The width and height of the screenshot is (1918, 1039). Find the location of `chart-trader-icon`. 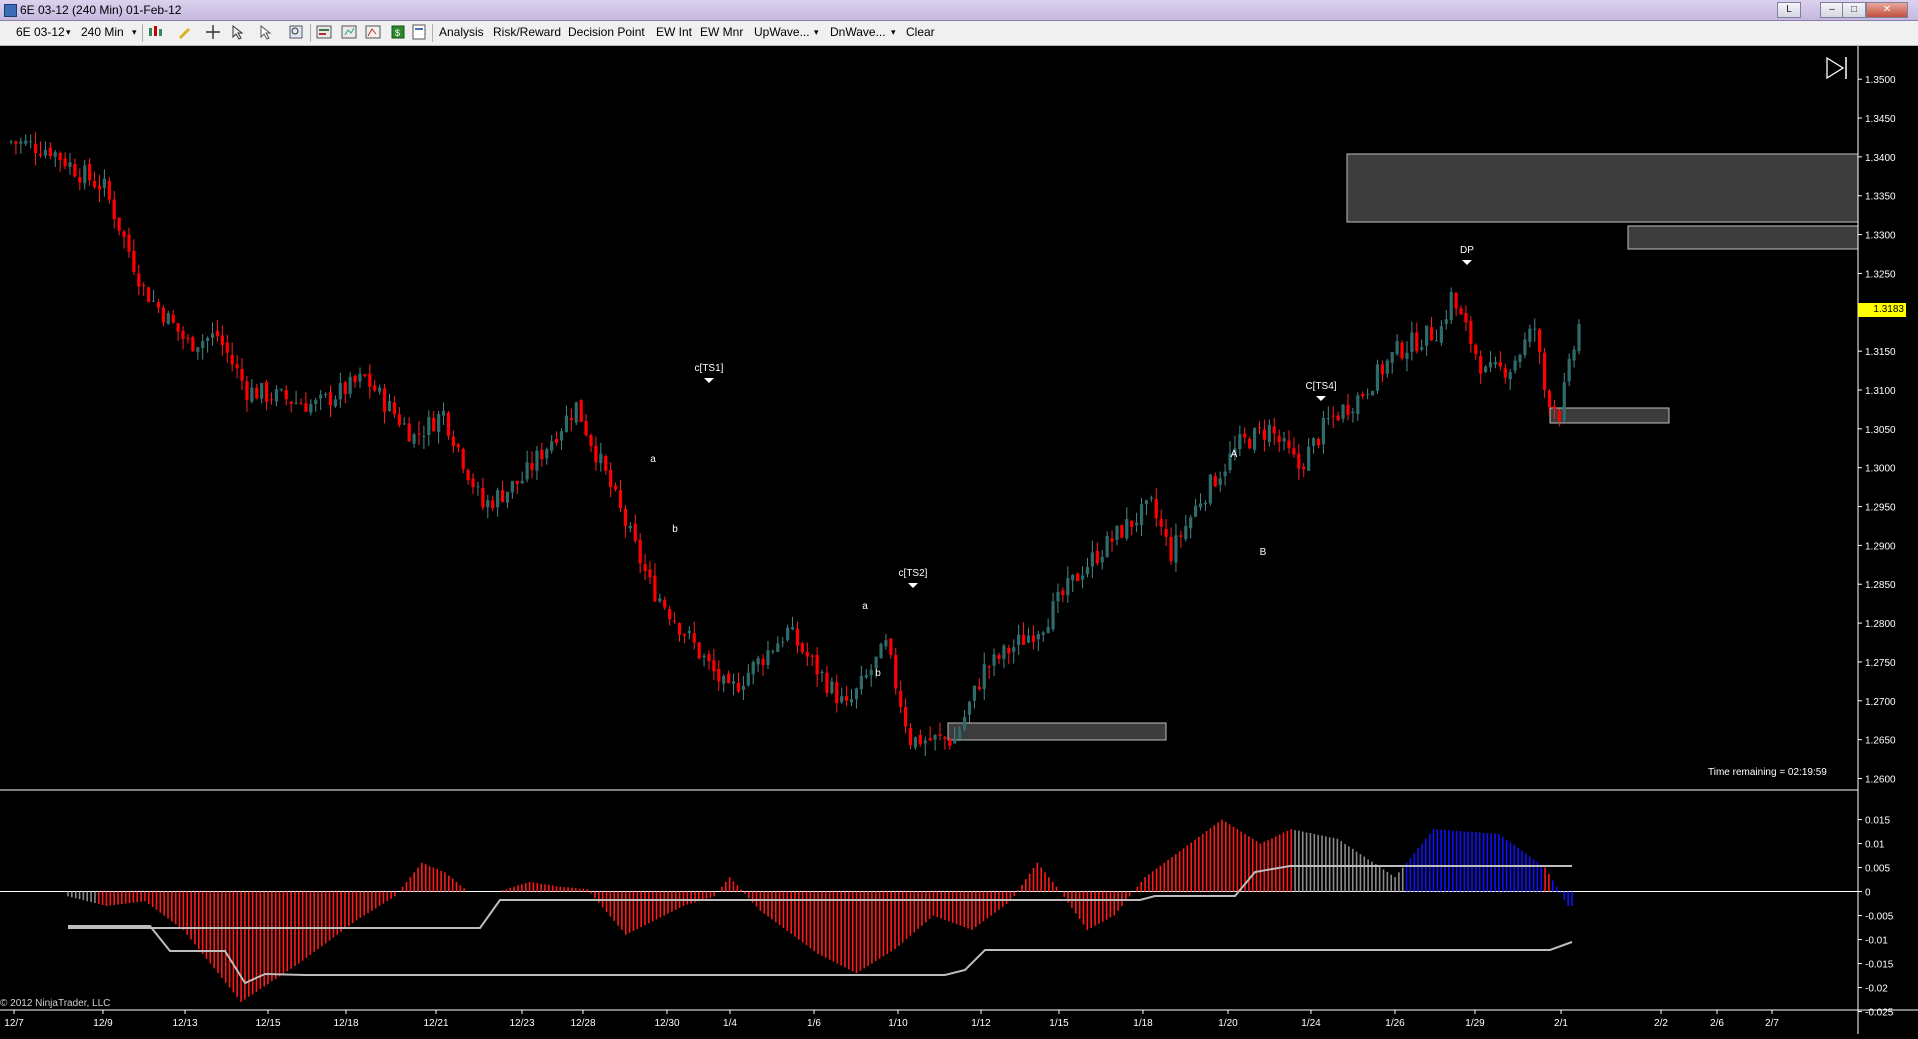

chart-trader-icon is located at coordinates (373, 32).